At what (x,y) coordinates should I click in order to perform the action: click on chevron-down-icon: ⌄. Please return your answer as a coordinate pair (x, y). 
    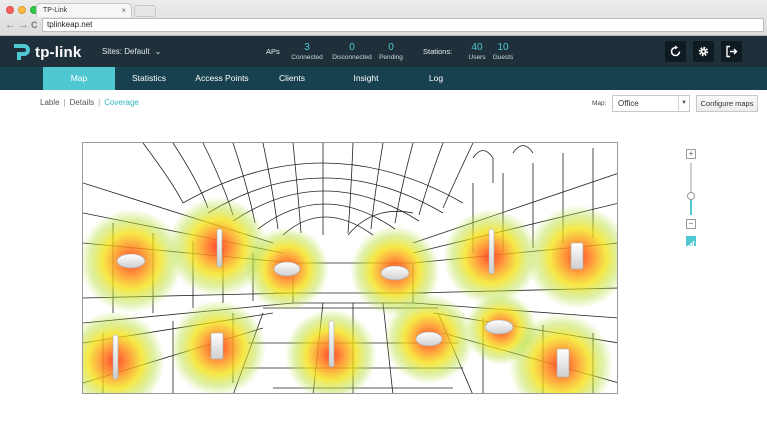
    Looking at the image, I should click on (158, 51).